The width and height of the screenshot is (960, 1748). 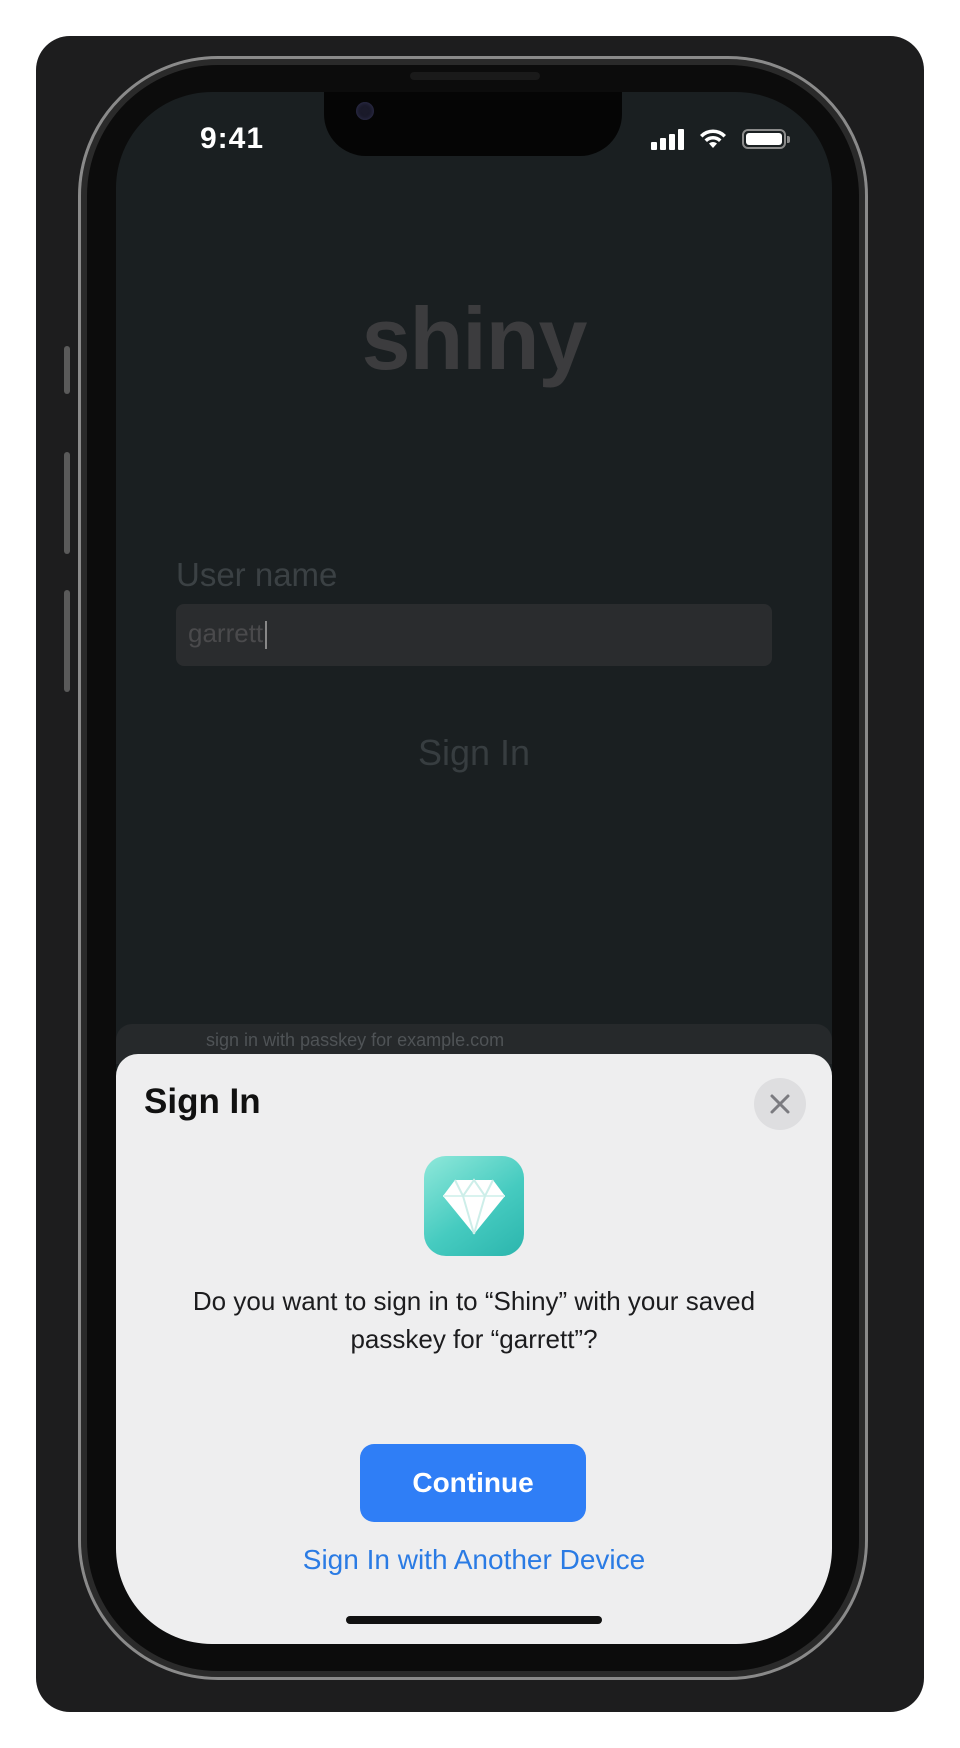 What do you see at coordinates (226, 633) in the screenshot?
I see `username-value: garrett` at bounding box center [226, 633].